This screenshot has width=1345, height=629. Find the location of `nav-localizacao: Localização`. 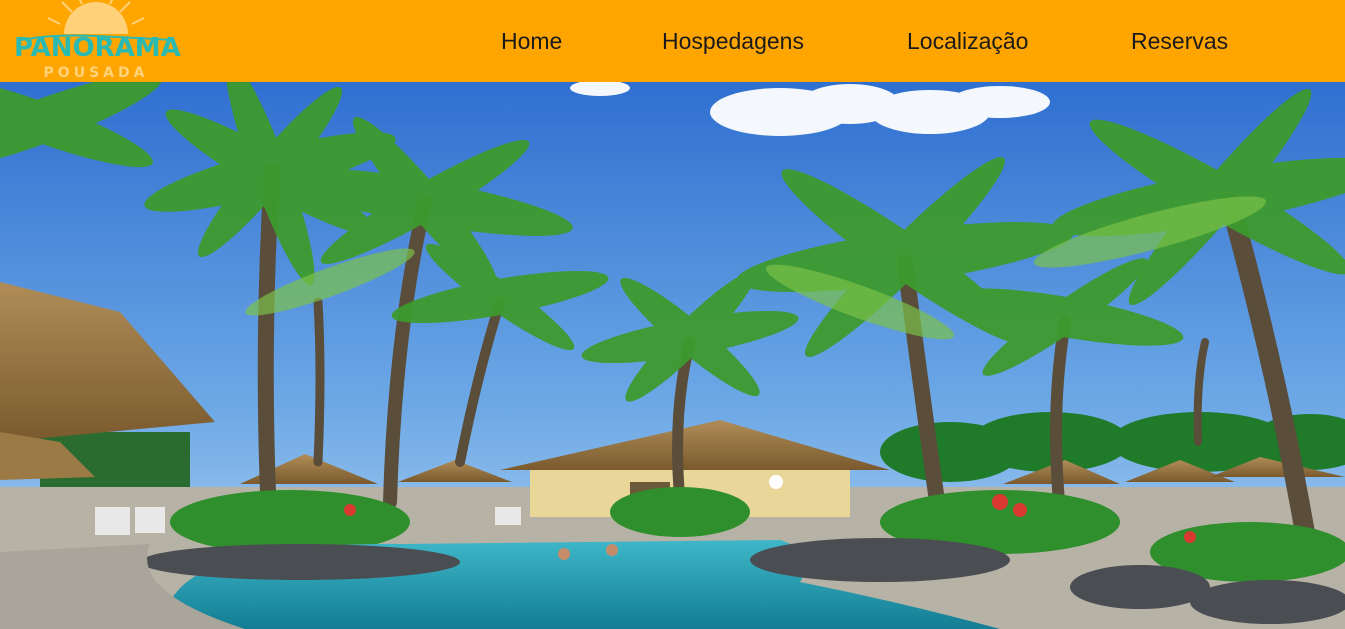

nav-localizacao: Localização is located at coordinates (967, 41).